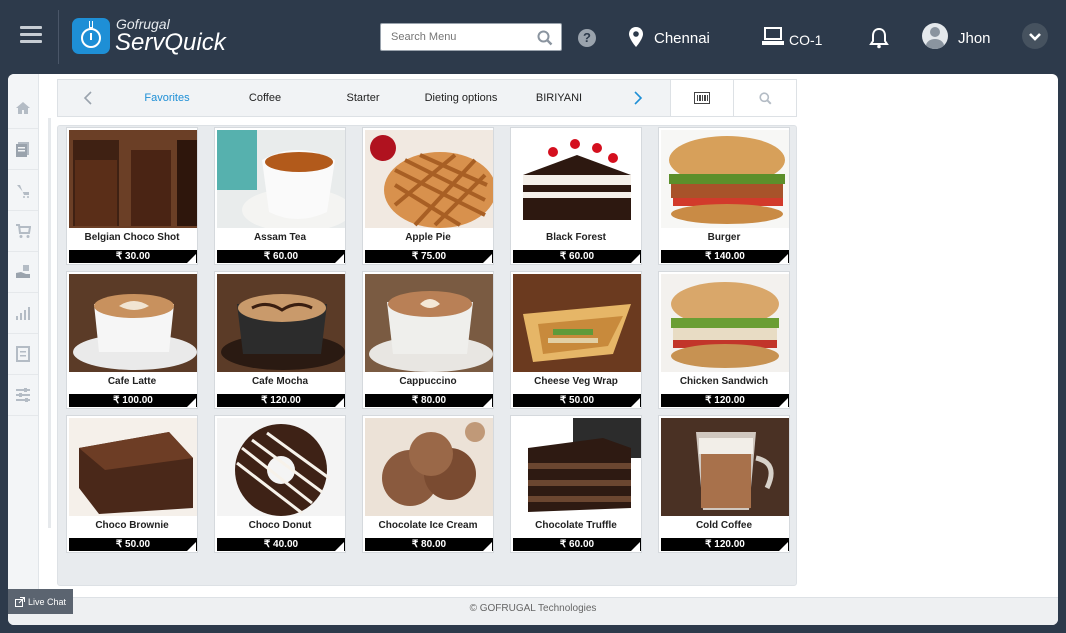 This screenshot has height=633, width=1066. What do you see at coordinates (428, 196) in the screenshot?
I see `menu-item-card: Apple Pie ₹ 75.00` at bounding box center [428, 196].